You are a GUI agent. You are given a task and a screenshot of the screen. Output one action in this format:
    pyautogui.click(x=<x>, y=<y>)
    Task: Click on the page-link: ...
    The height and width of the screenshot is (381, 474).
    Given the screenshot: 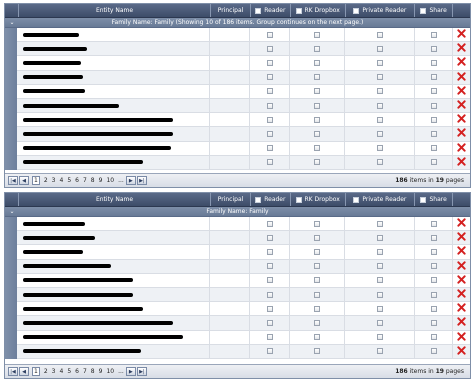 What is the action you would take?
    pyautogui.click(x=121, y=371)
    